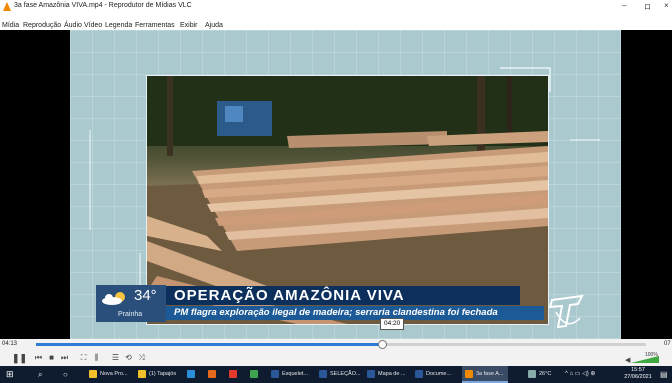  I want to click on windows-start-icon: ⊞, so click(10, 374).